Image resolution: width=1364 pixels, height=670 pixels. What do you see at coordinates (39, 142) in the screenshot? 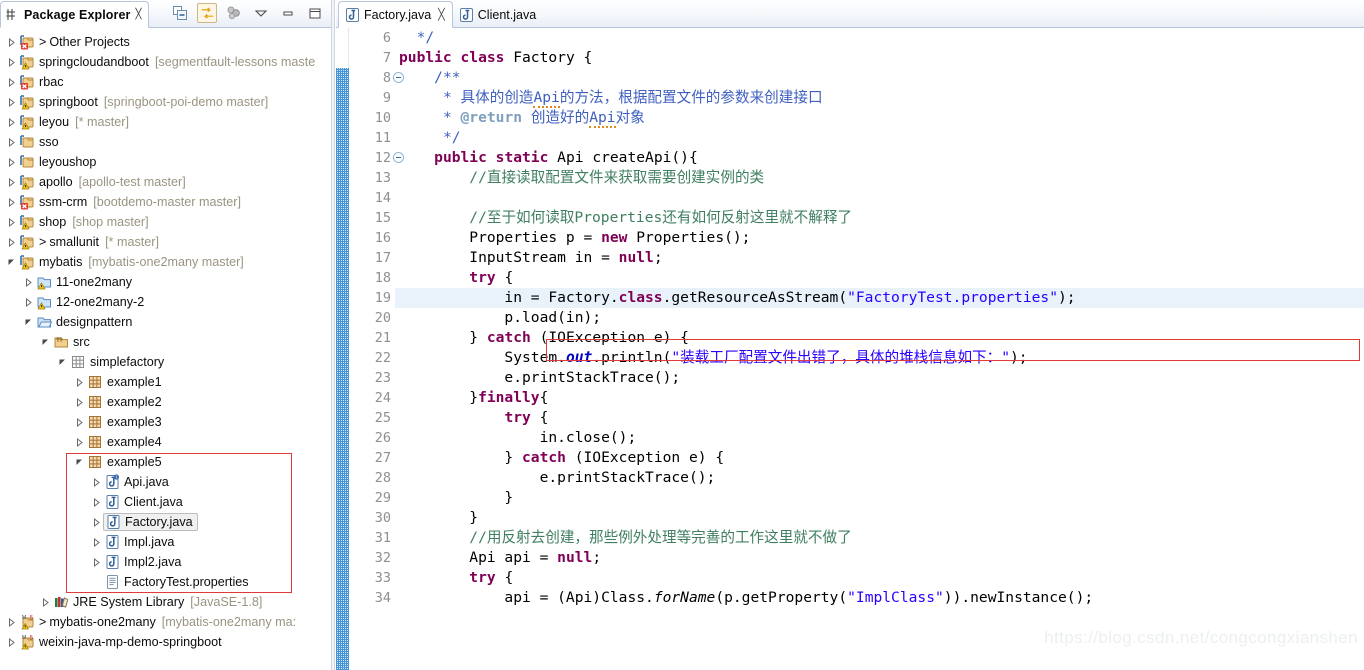
I see `tree-node-content: sso` at bounding box center [39, 142].